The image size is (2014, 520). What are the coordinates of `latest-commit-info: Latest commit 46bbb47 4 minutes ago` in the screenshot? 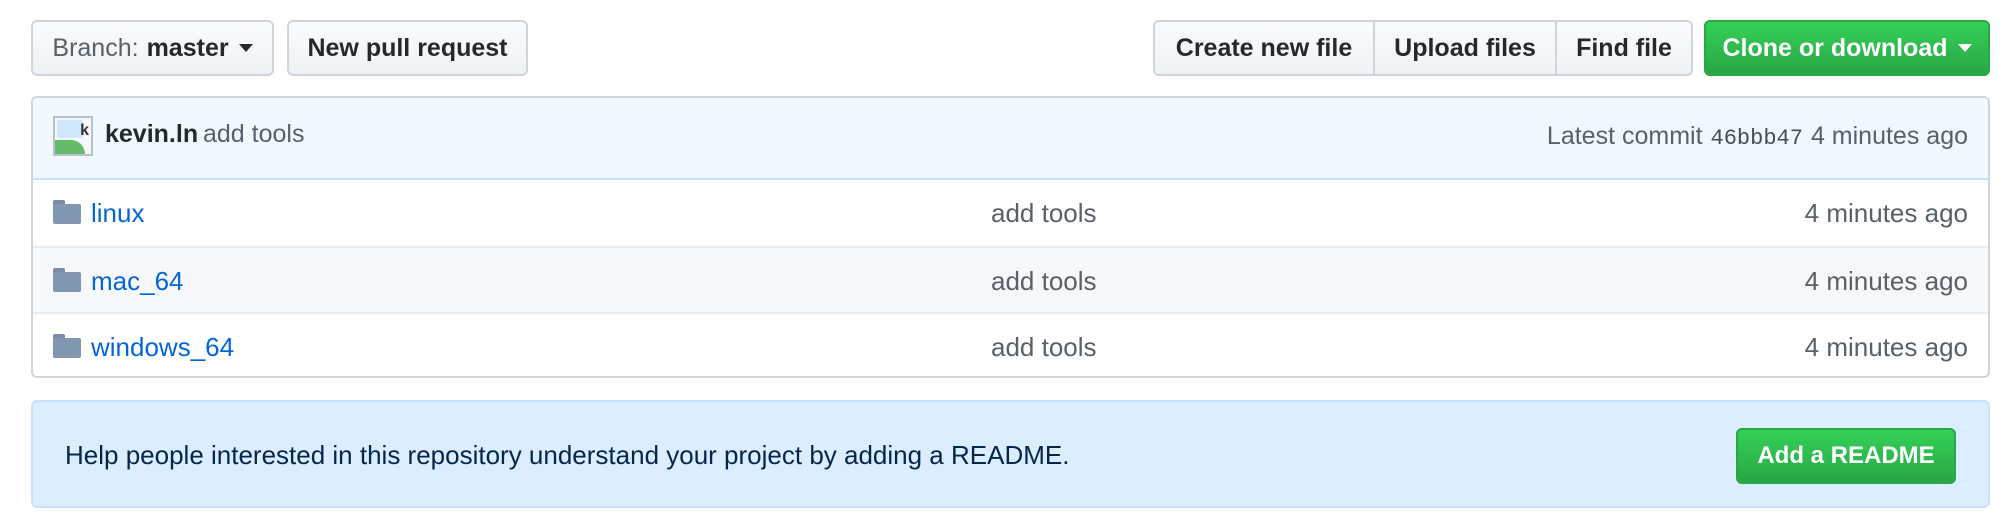 It's located at (1757, 136).